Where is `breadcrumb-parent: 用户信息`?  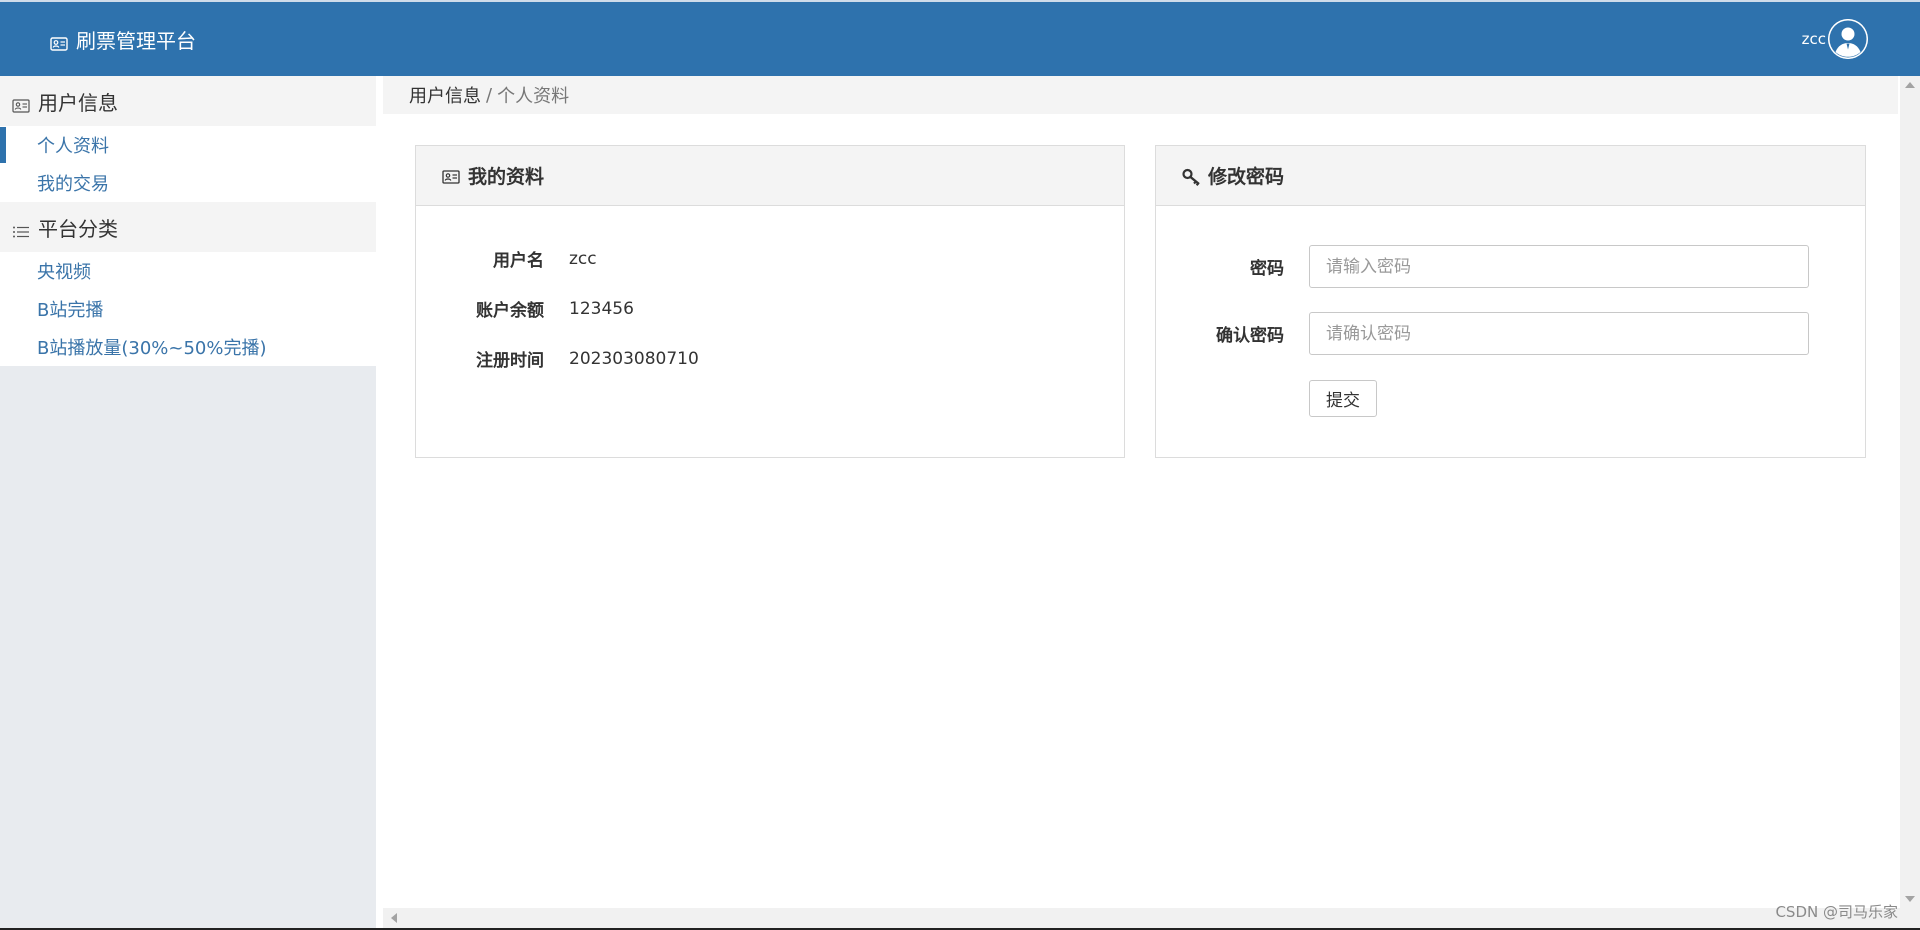
breadcrumb-parent: 用户信息 is located at coordinates (445, 95).